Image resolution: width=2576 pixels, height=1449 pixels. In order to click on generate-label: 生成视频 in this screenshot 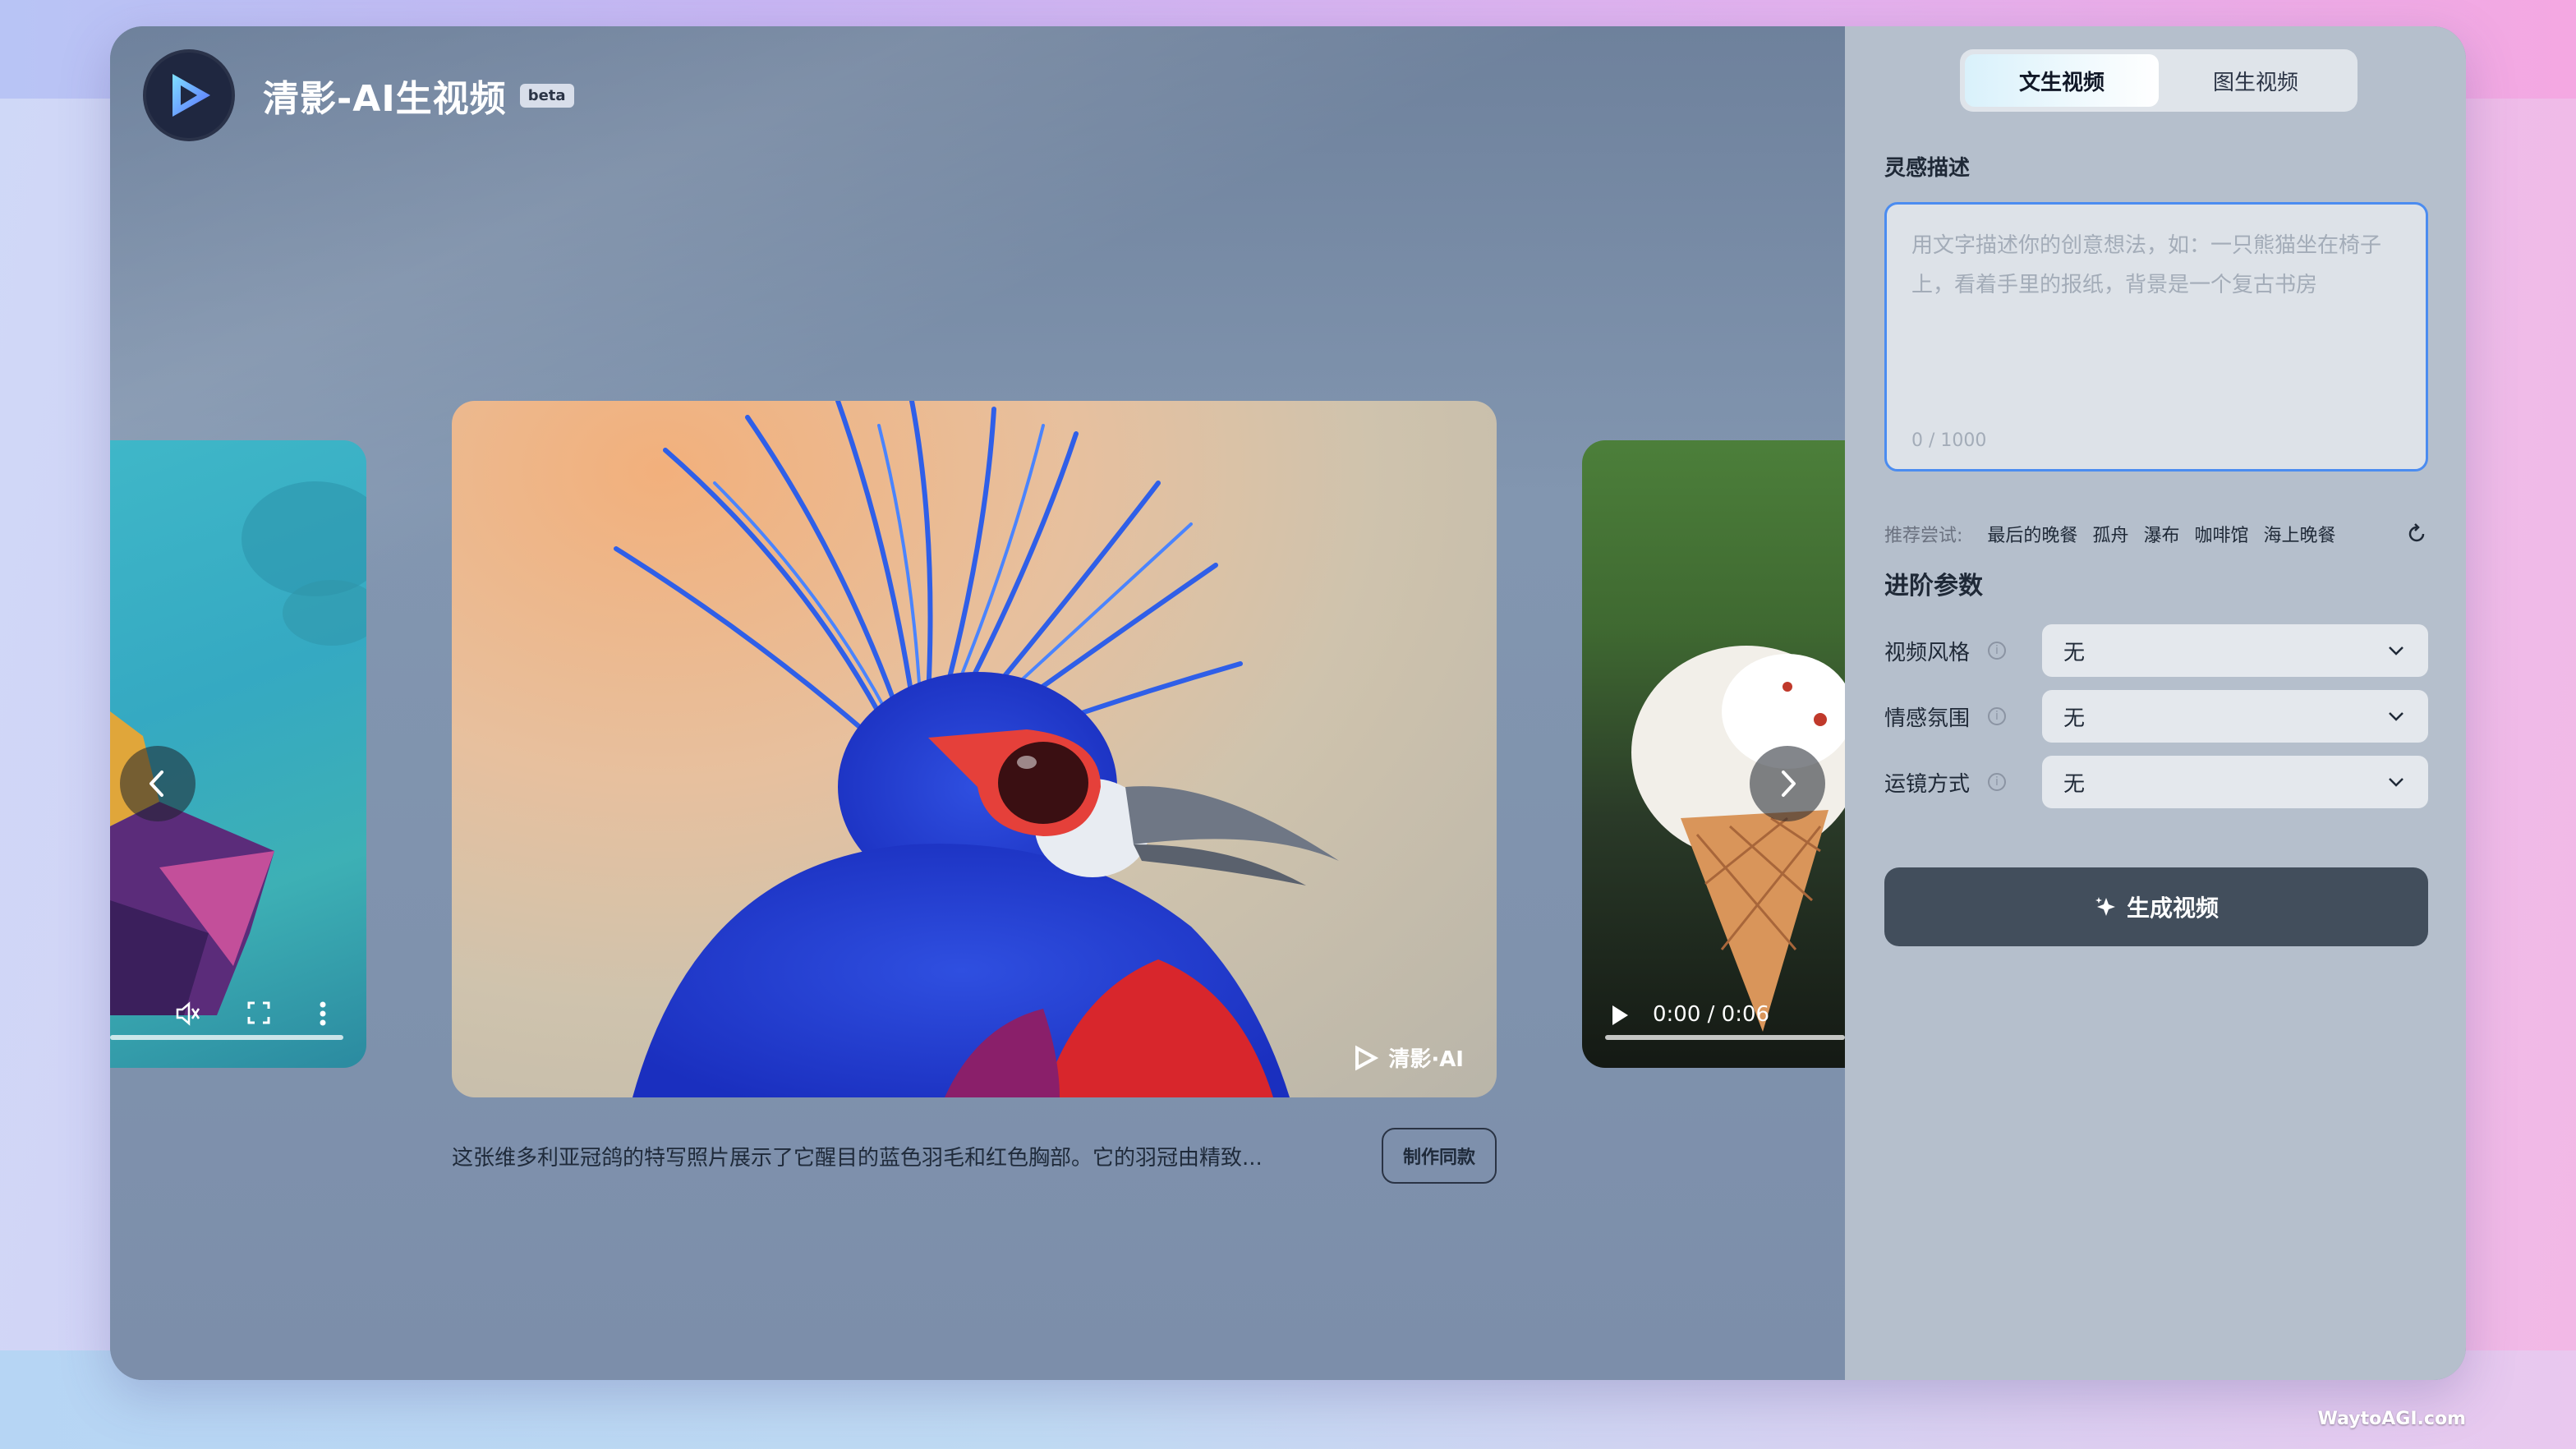, I will do `click(2172, 908)`.